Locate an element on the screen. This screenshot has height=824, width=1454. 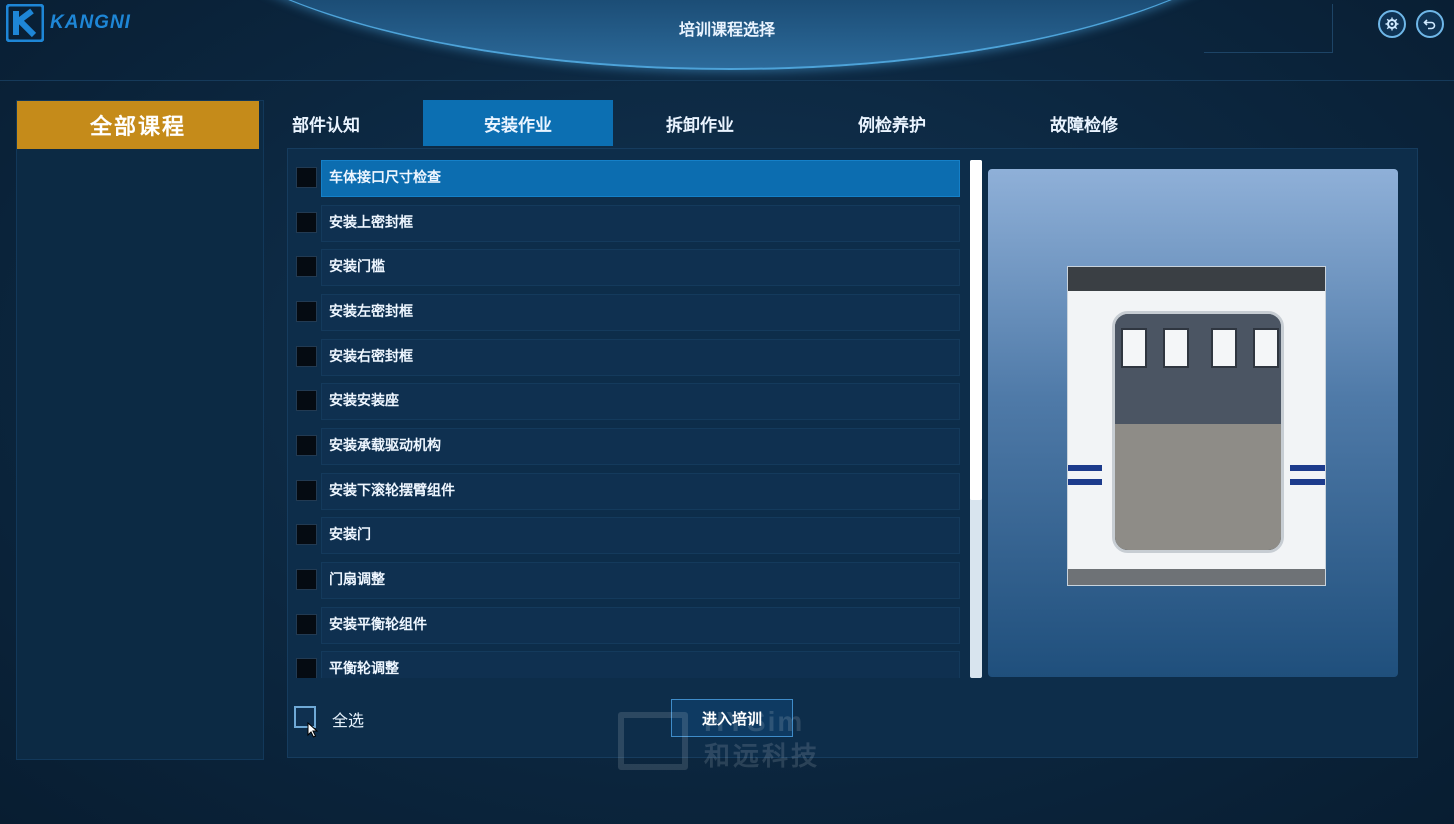
list-item: 门扇调整 is located at coordinates (629, 580).